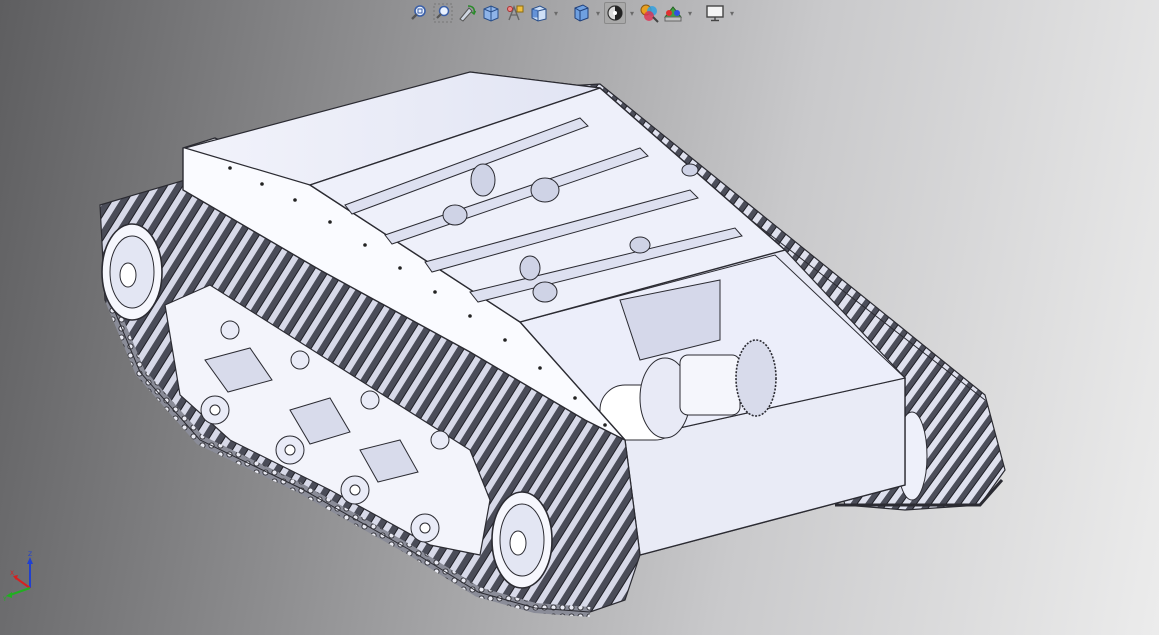 The width and height of the screenshot is (1159, 635). Describe the element at coordinates (4, 599) in the screenshot. I see `triad-y-label: Y` at that location.